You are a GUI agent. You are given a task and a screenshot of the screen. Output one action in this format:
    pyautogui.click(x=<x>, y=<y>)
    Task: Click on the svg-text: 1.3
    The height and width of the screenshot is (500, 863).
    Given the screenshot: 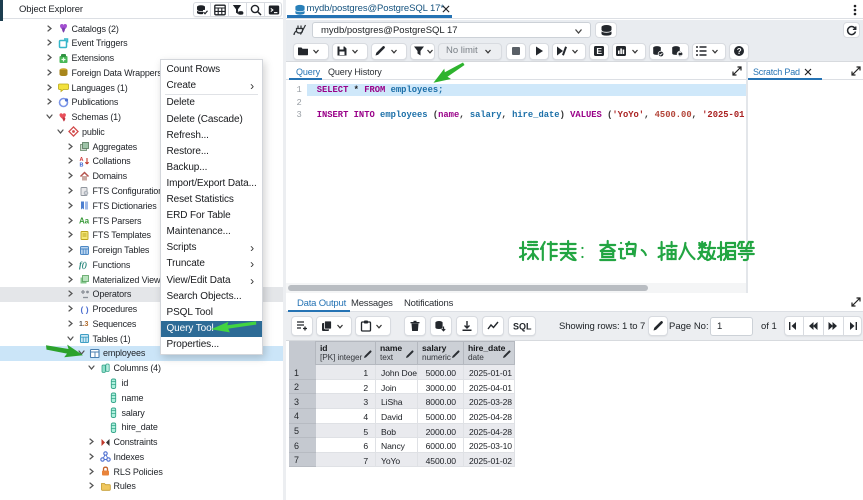 What is the action you would take?
    pyautogui.click(x=84, y=324)
    